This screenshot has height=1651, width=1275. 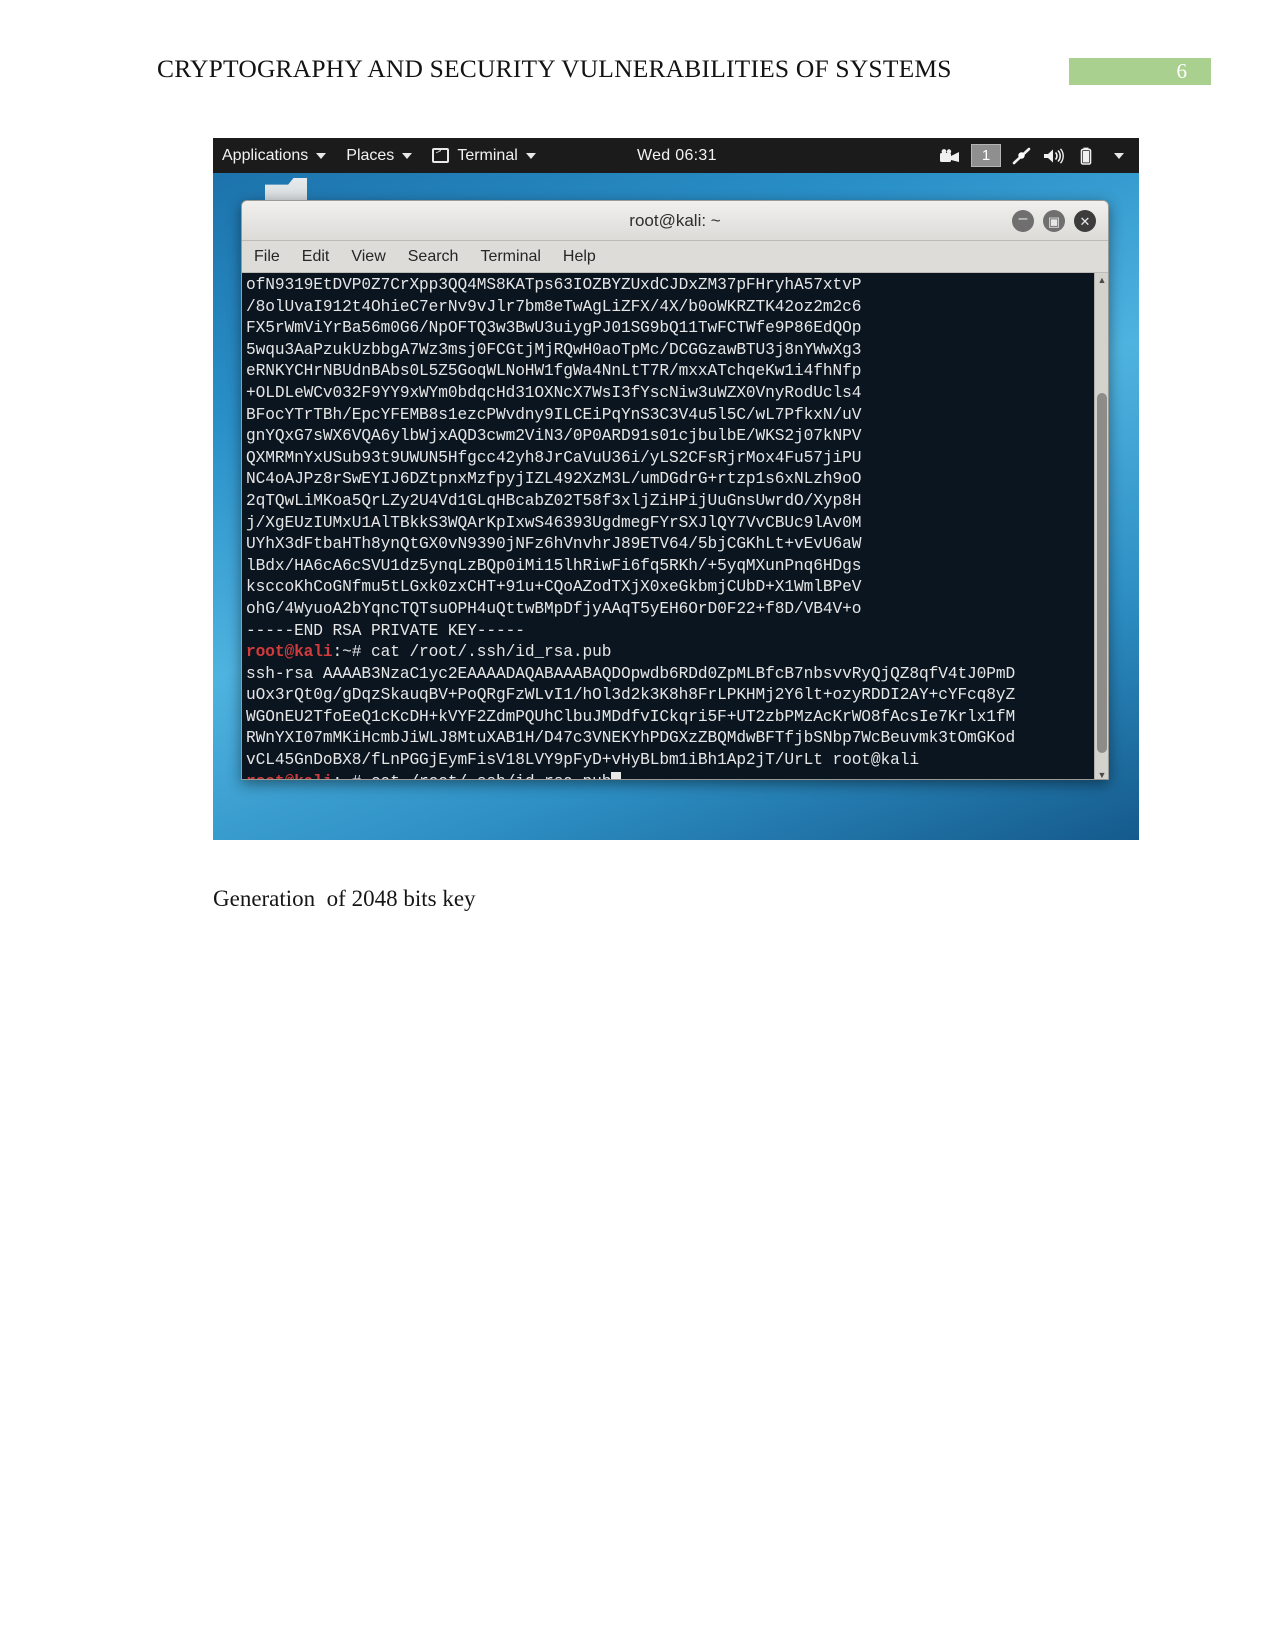 What do you see at coordinates (986, 155) in the screenshot?
I see `workspace-indicator: 1` at bounding box center [986, 155].